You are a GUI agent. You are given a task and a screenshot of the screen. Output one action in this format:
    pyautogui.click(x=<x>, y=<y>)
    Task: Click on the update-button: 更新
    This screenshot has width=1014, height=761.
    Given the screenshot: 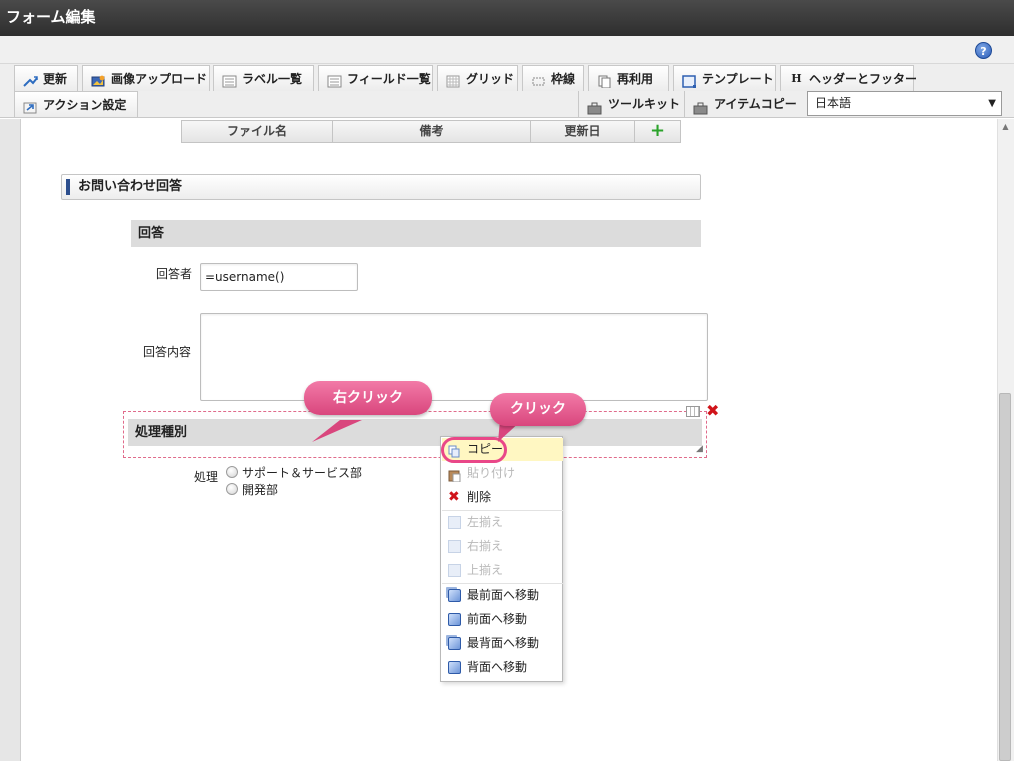 What is the action you would take?
    pyautogui.click(x=46, y=78)
    